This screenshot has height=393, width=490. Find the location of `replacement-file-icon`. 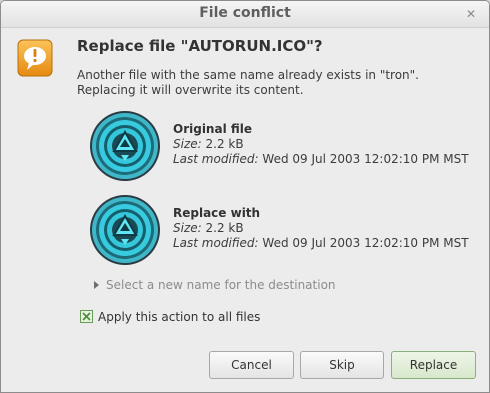

replacement-file-icon is located at coordinates (125, 230).